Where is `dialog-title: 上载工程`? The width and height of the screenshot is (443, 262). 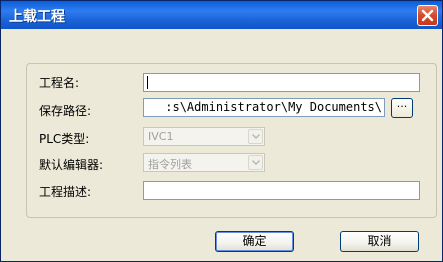
dialog-title: 上载工程 is located at coordinates (37, 17).